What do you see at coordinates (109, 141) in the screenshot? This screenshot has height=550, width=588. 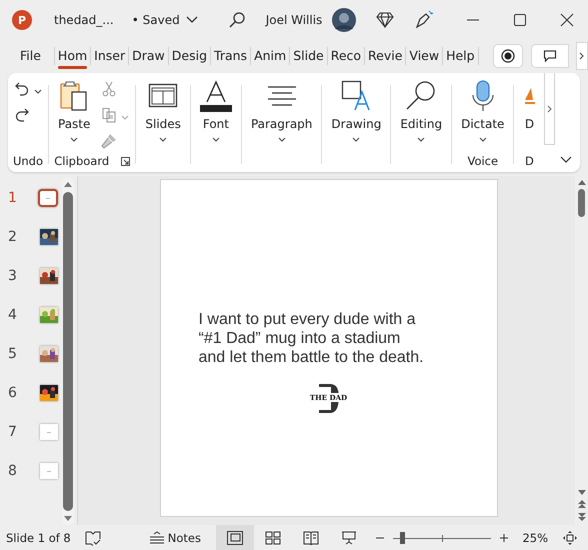 I see `brush-icon` at bounding box center [109, 141].